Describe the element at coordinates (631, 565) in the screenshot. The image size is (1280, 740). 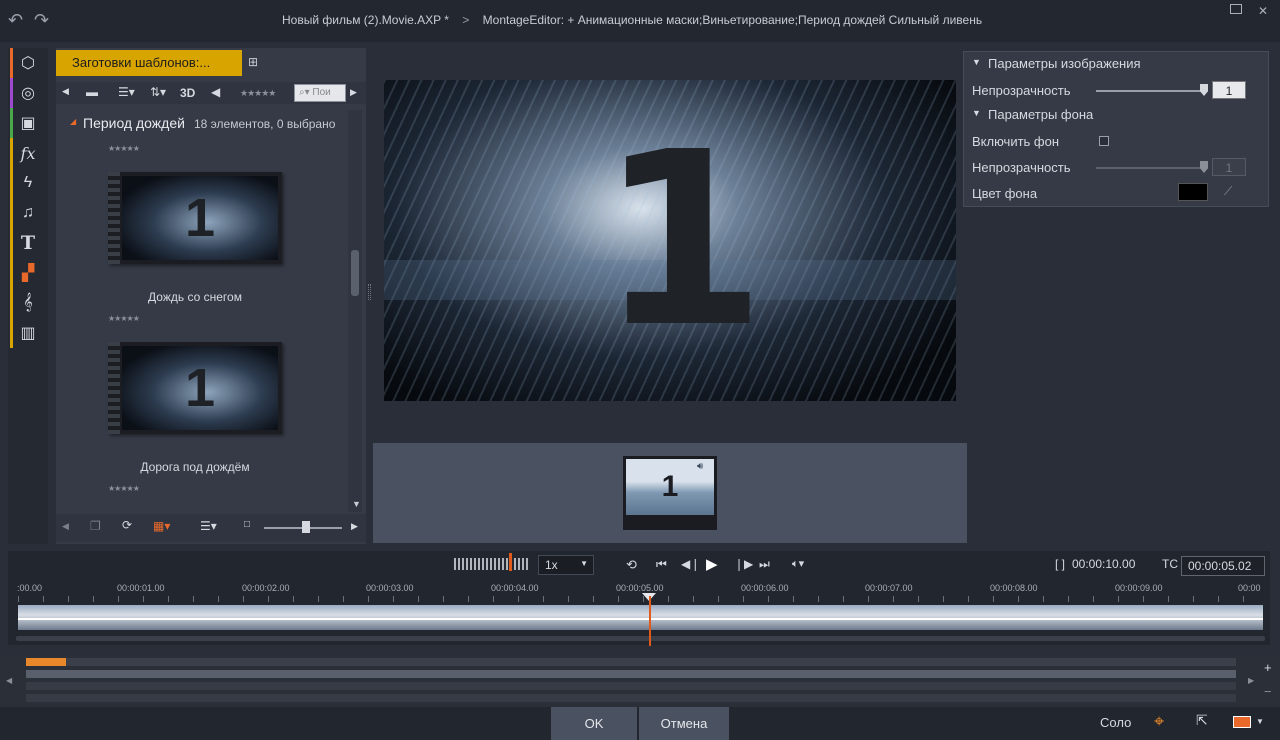
I see `loop-icon: ⟲` at that location.